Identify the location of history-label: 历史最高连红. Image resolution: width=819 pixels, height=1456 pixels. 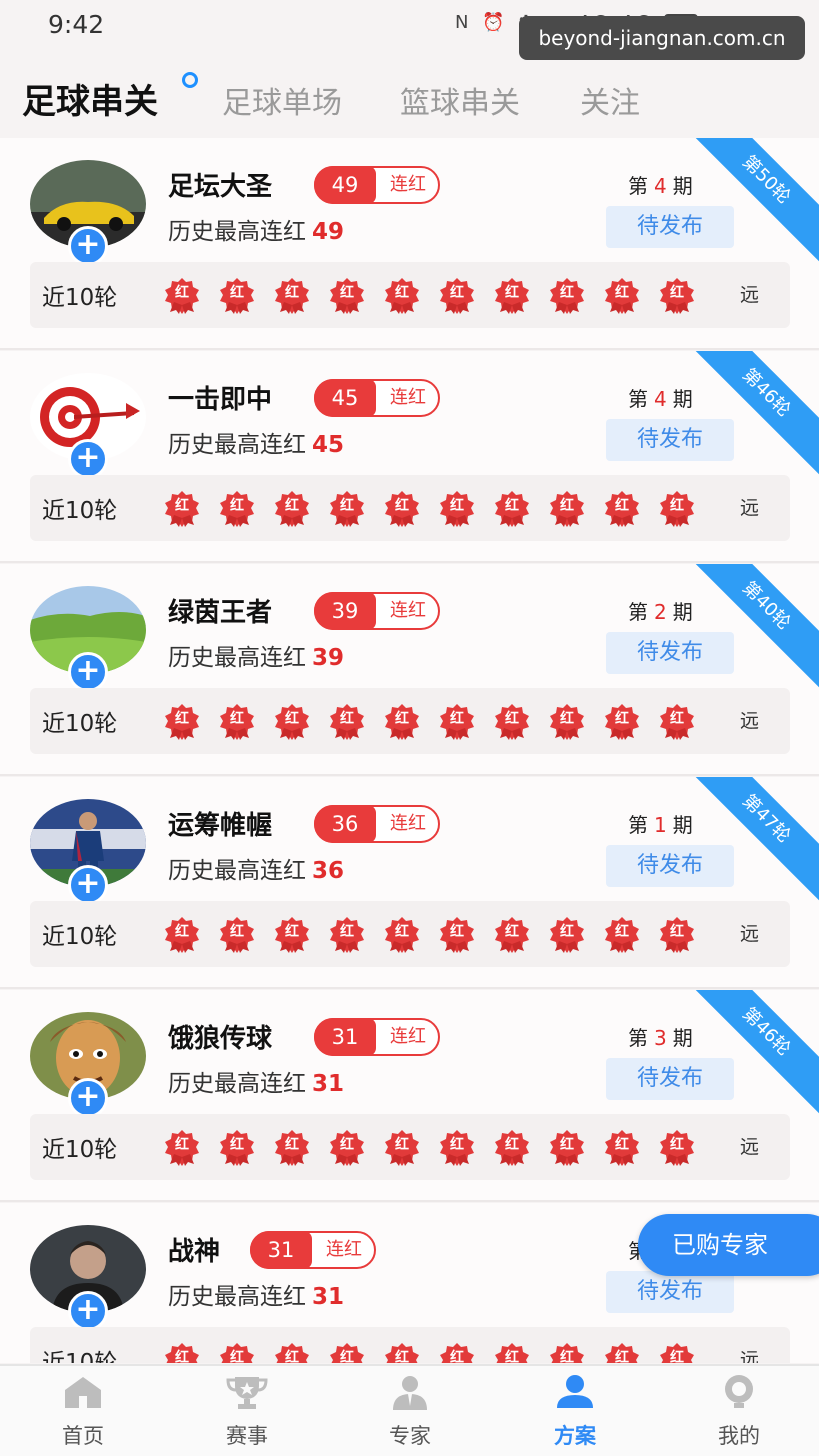
(237, 1297).